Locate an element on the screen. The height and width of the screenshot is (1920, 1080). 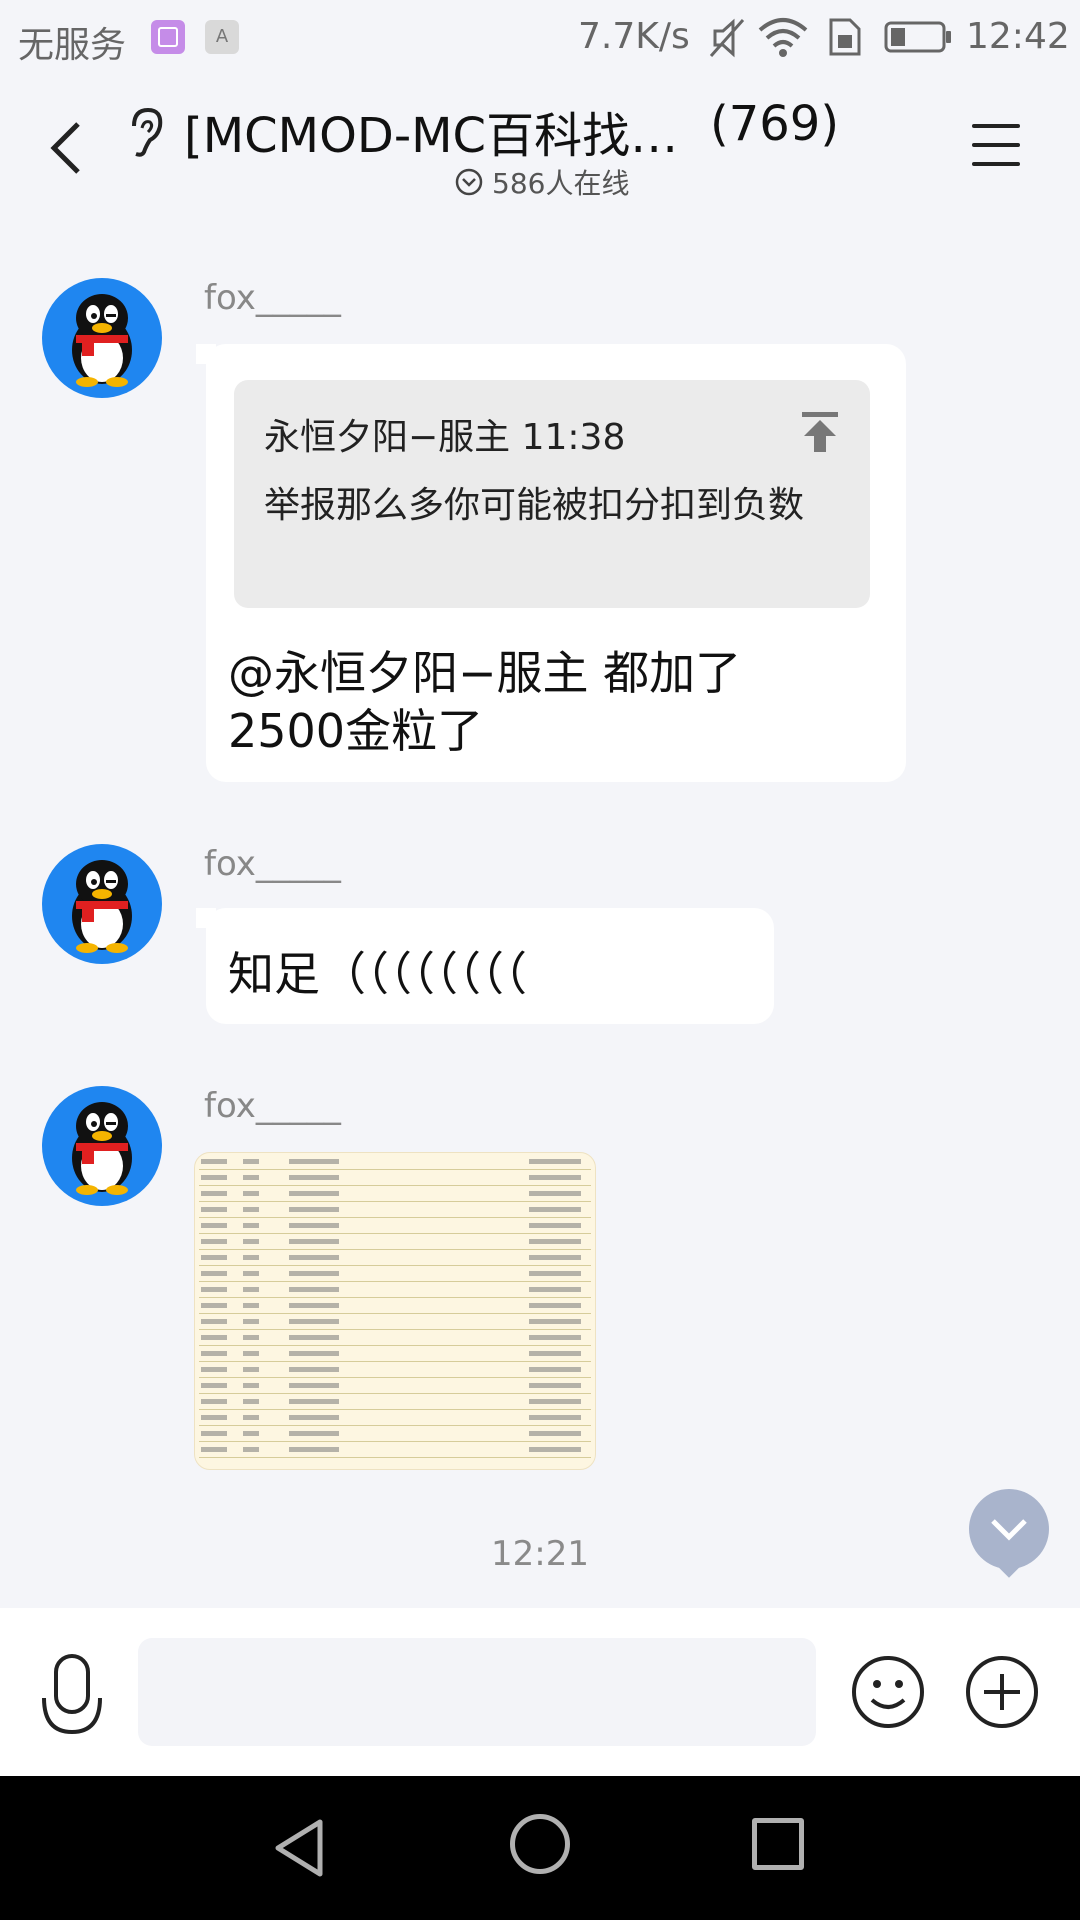
quoted-message: 永恒夕阳−服主 11:38 举报那么多你可能被扣分扣到负数 is located at coordinates (552, 494).